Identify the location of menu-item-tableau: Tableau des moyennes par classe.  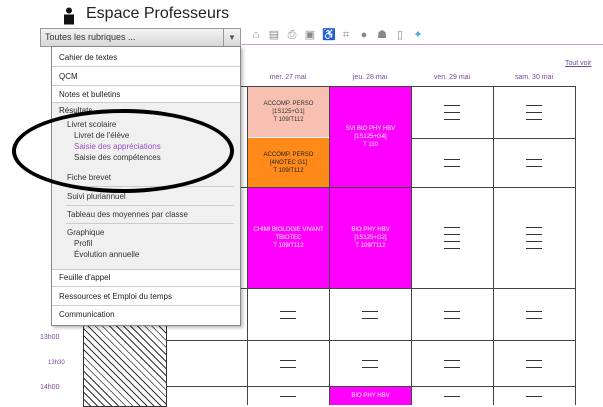
(127, 214).